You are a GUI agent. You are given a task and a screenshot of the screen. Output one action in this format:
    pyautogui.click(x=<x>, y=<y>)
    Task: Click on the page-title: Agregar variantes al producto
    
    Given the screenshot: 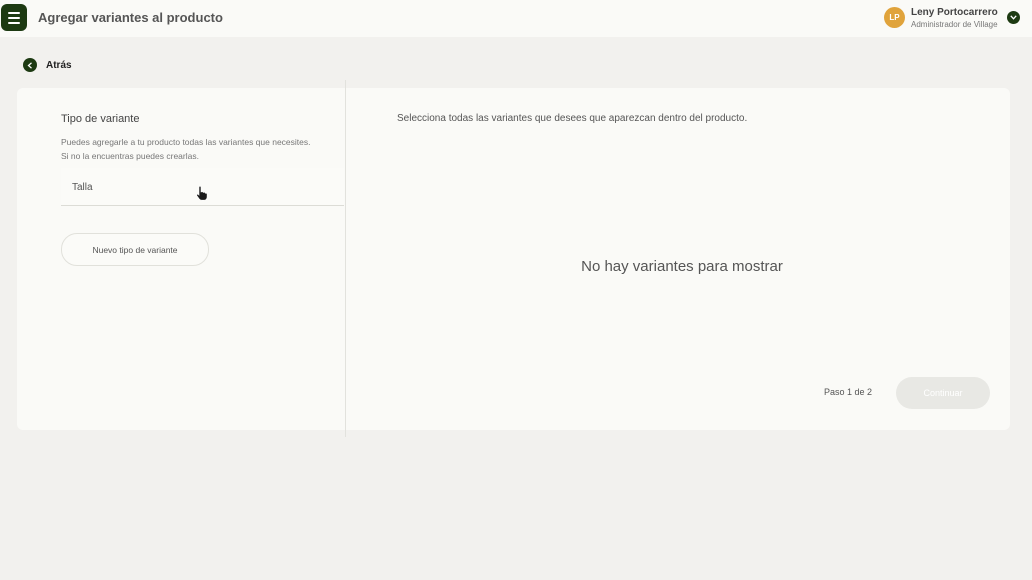 What is the action you would take?
    pyautogui.click(x=130, y=17)
    